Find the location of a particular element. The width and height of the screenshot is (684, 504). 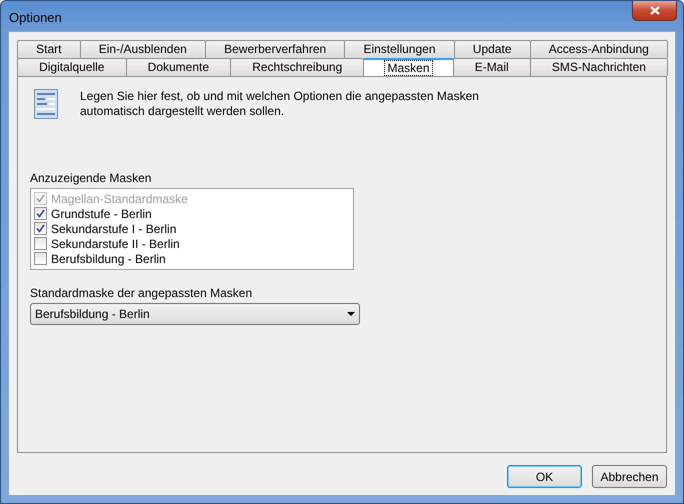

description-text: Legen Sie hier fest, ob und mit welchen Optionen die angepassten Masken automatisch dargestellt werden sollen. is located at coordinates (280, 104).